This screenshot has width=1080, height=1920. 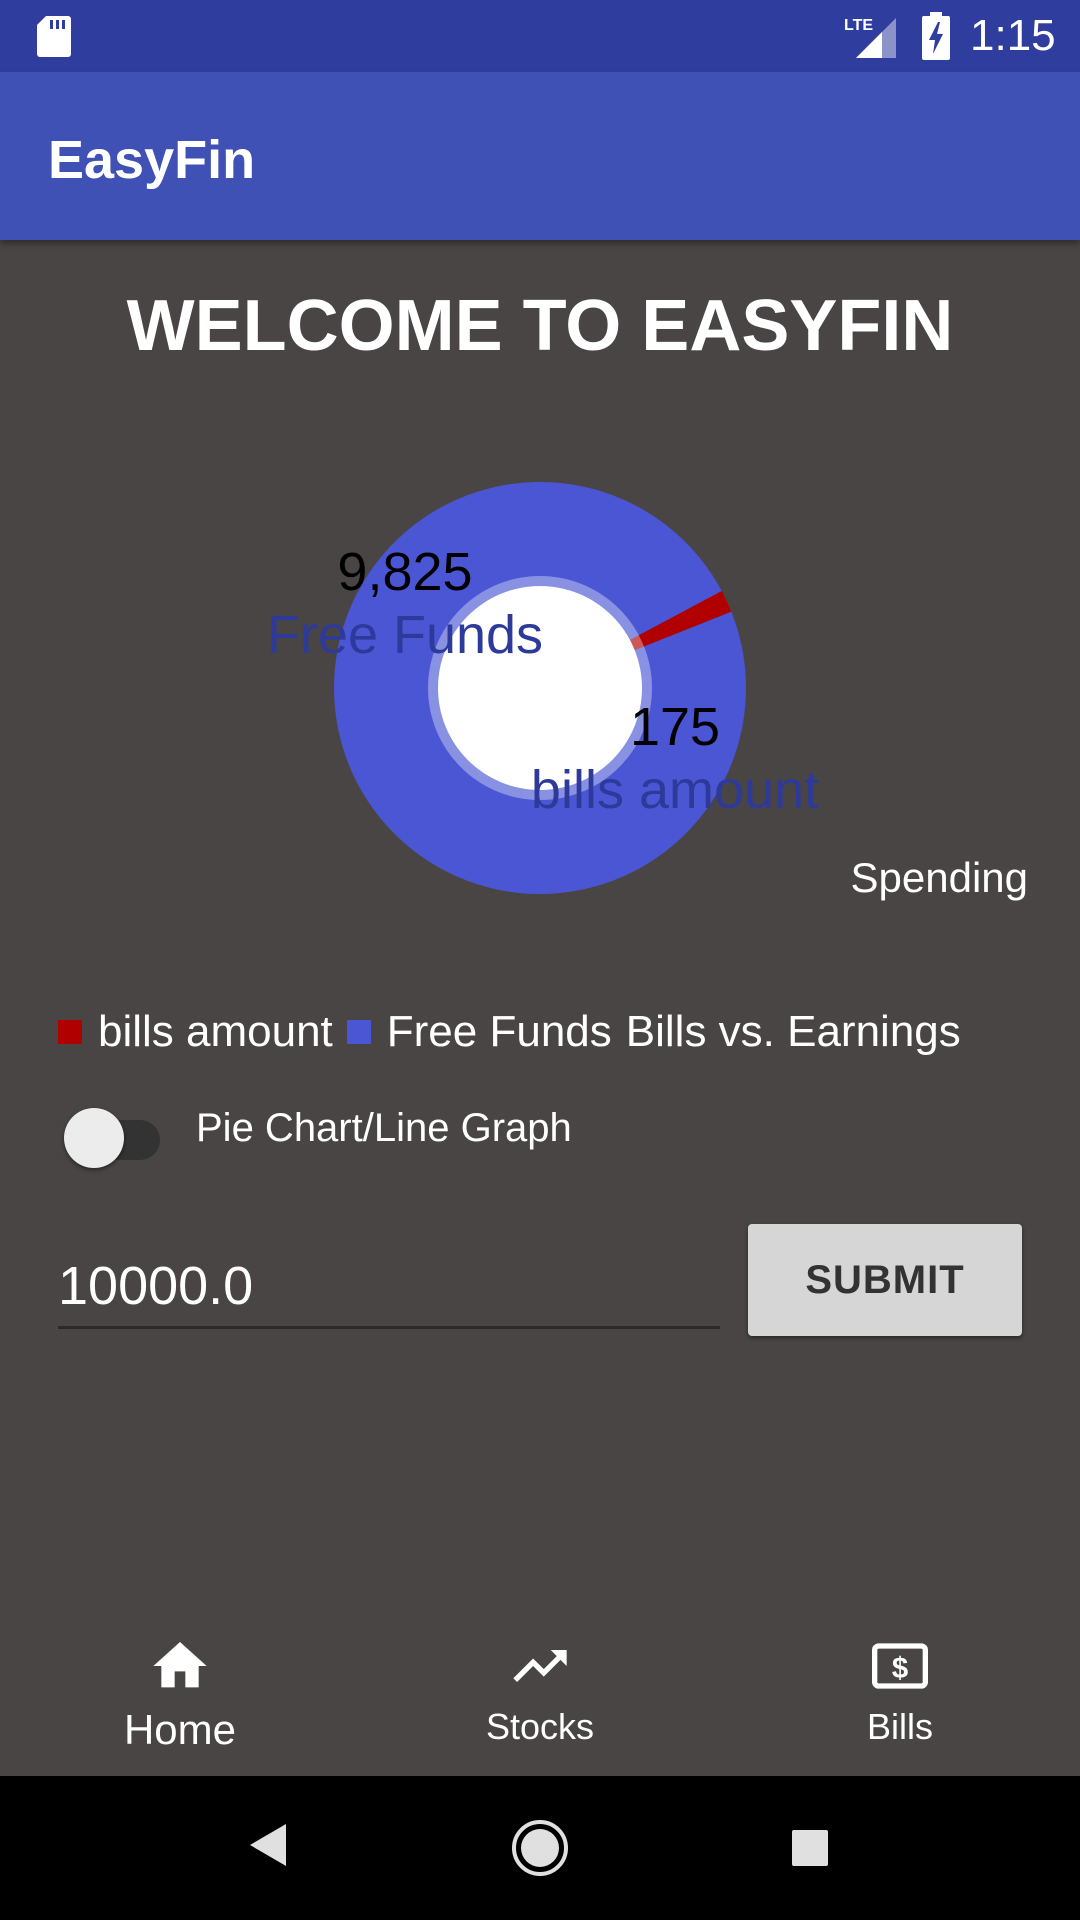 I want to click on legend-swatch-free-funds, so click(x=358, y=1032).